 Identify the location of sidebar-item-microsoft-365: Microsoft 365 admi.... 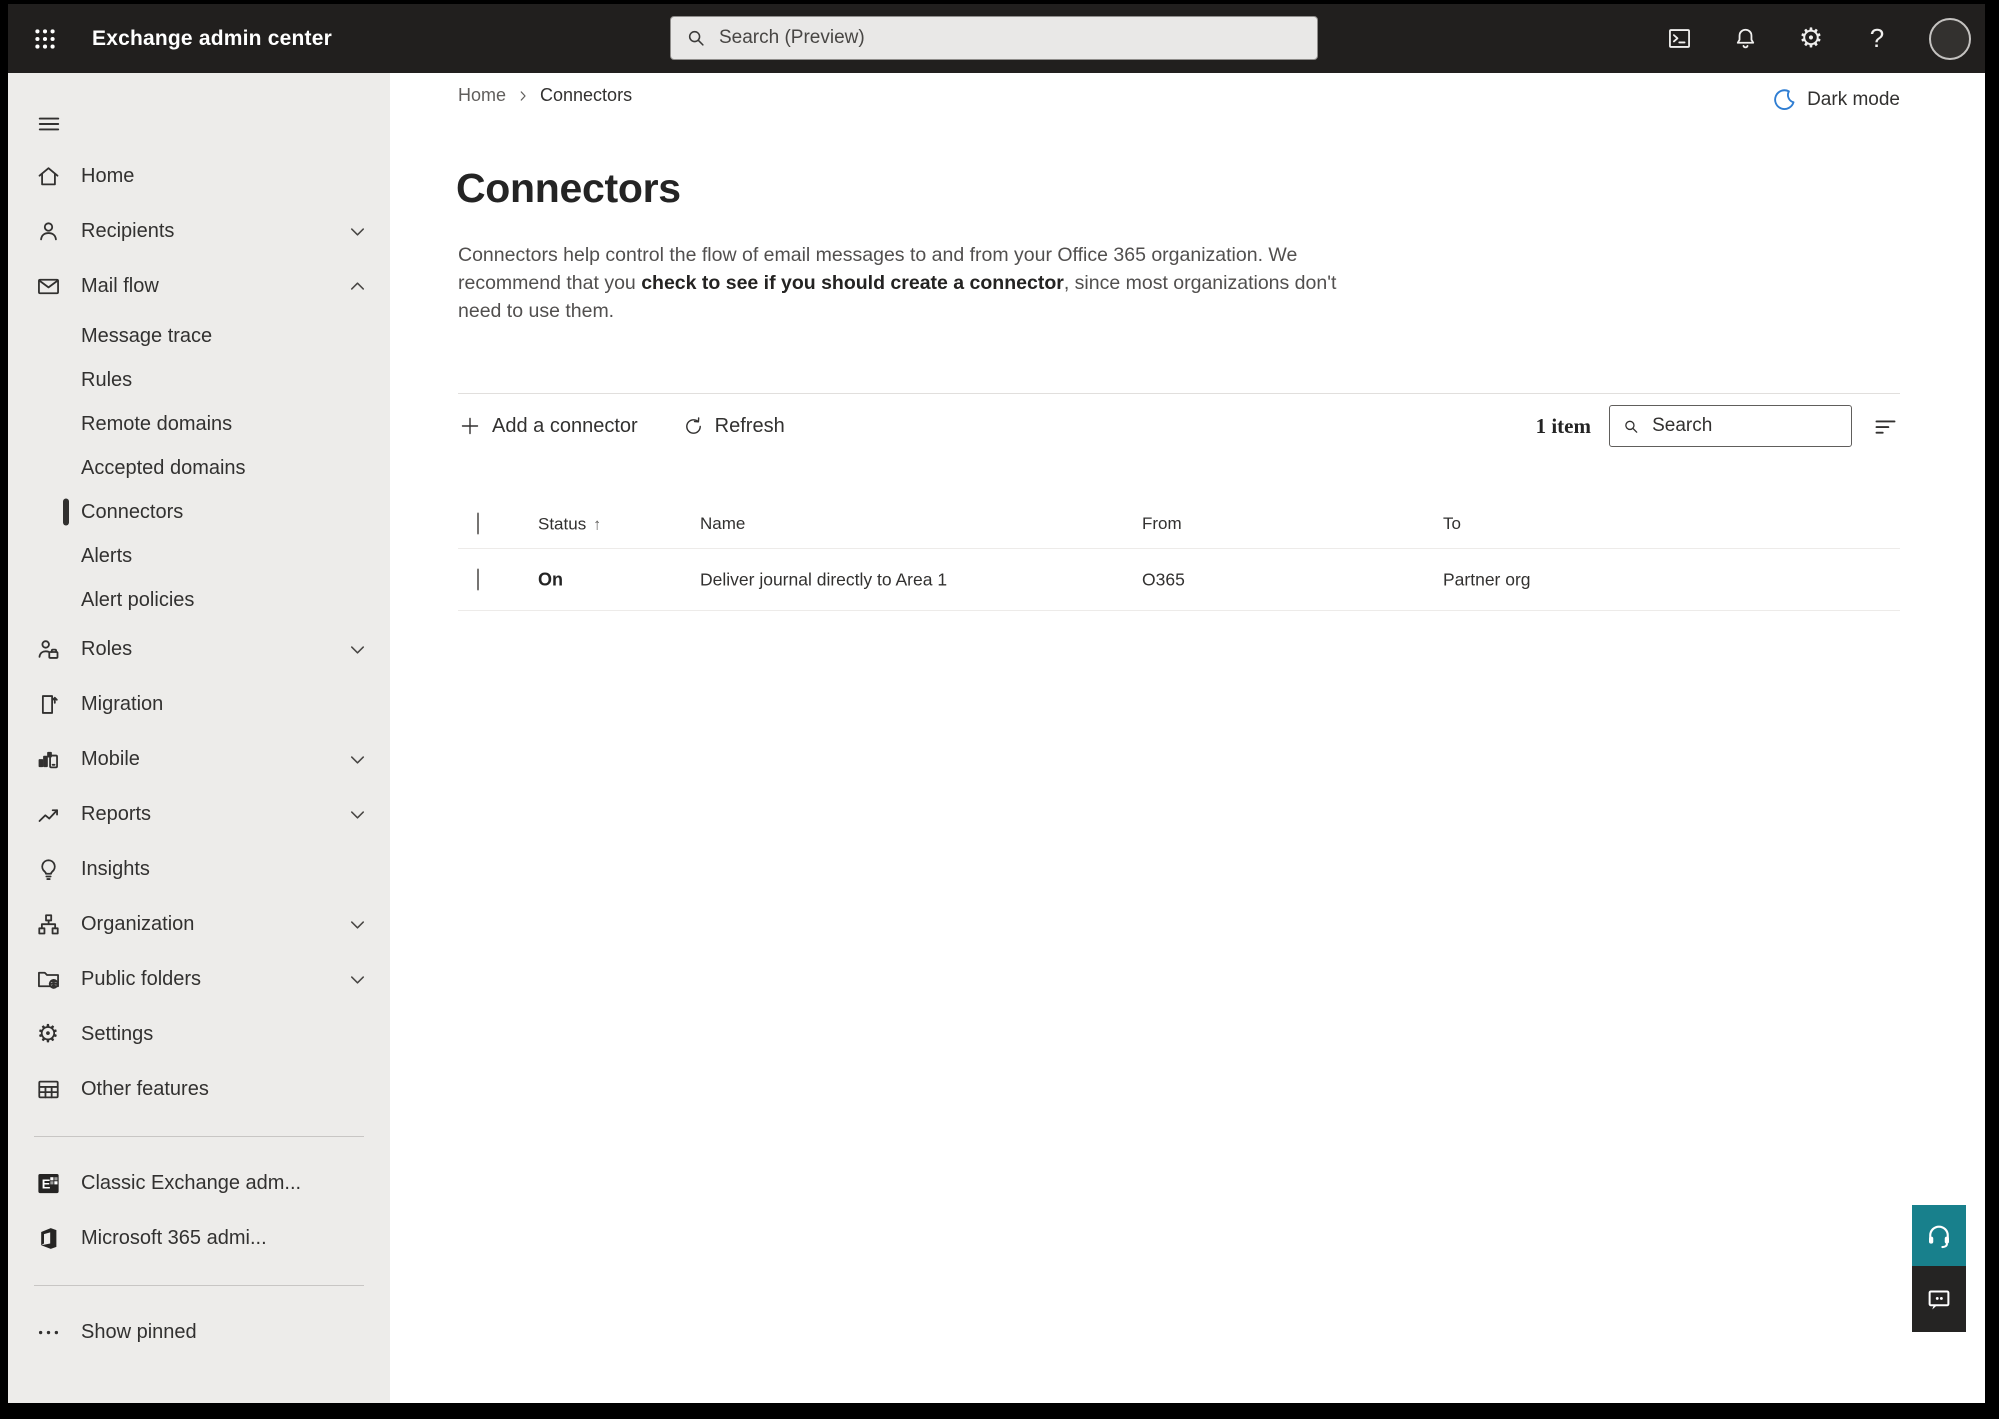
(199, 1238).